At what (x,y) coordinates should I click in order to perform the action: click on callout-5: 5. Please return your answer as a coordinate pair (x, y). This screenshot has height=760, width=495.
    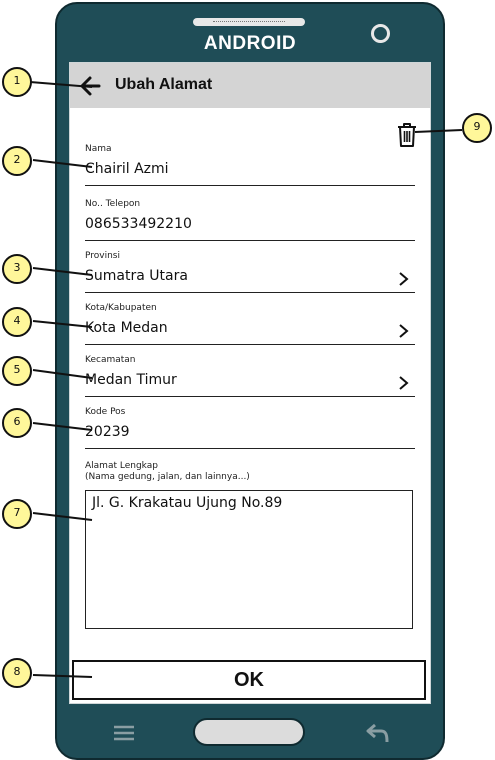
    Looking at the image, I should click on (17, 371).